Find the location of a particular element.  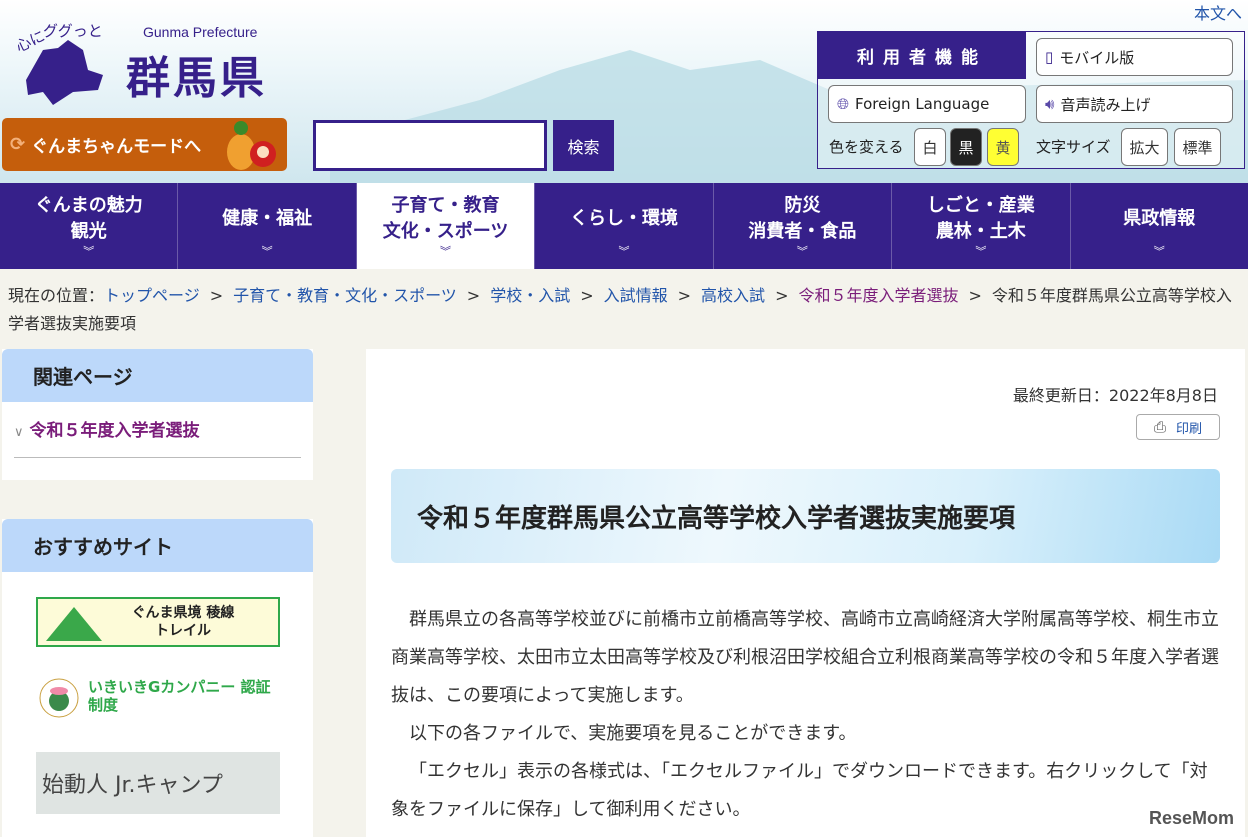

foreign-language-button: 🌐︎ Foreign Language is located at coordinates (927, 104).